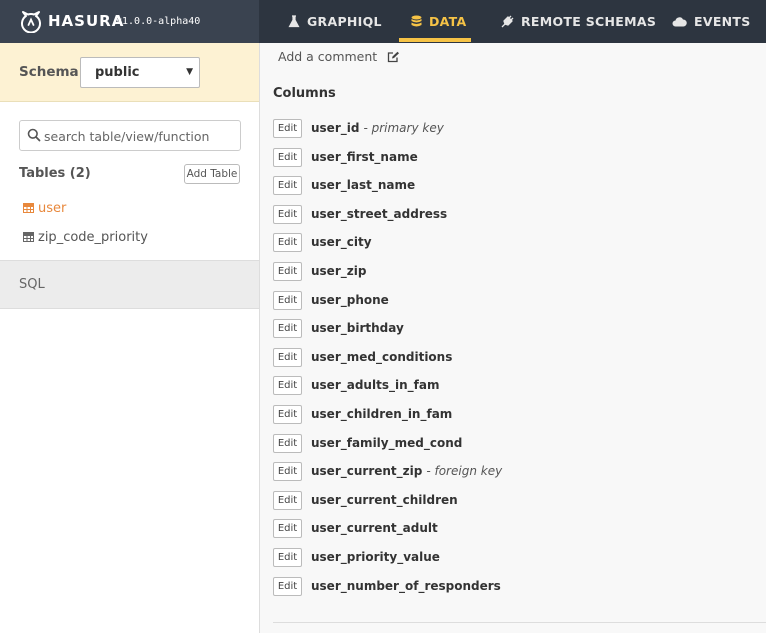 This screenshot has width=766, height=633. I want to click on hasura-logo-icon, so click(31, 22).